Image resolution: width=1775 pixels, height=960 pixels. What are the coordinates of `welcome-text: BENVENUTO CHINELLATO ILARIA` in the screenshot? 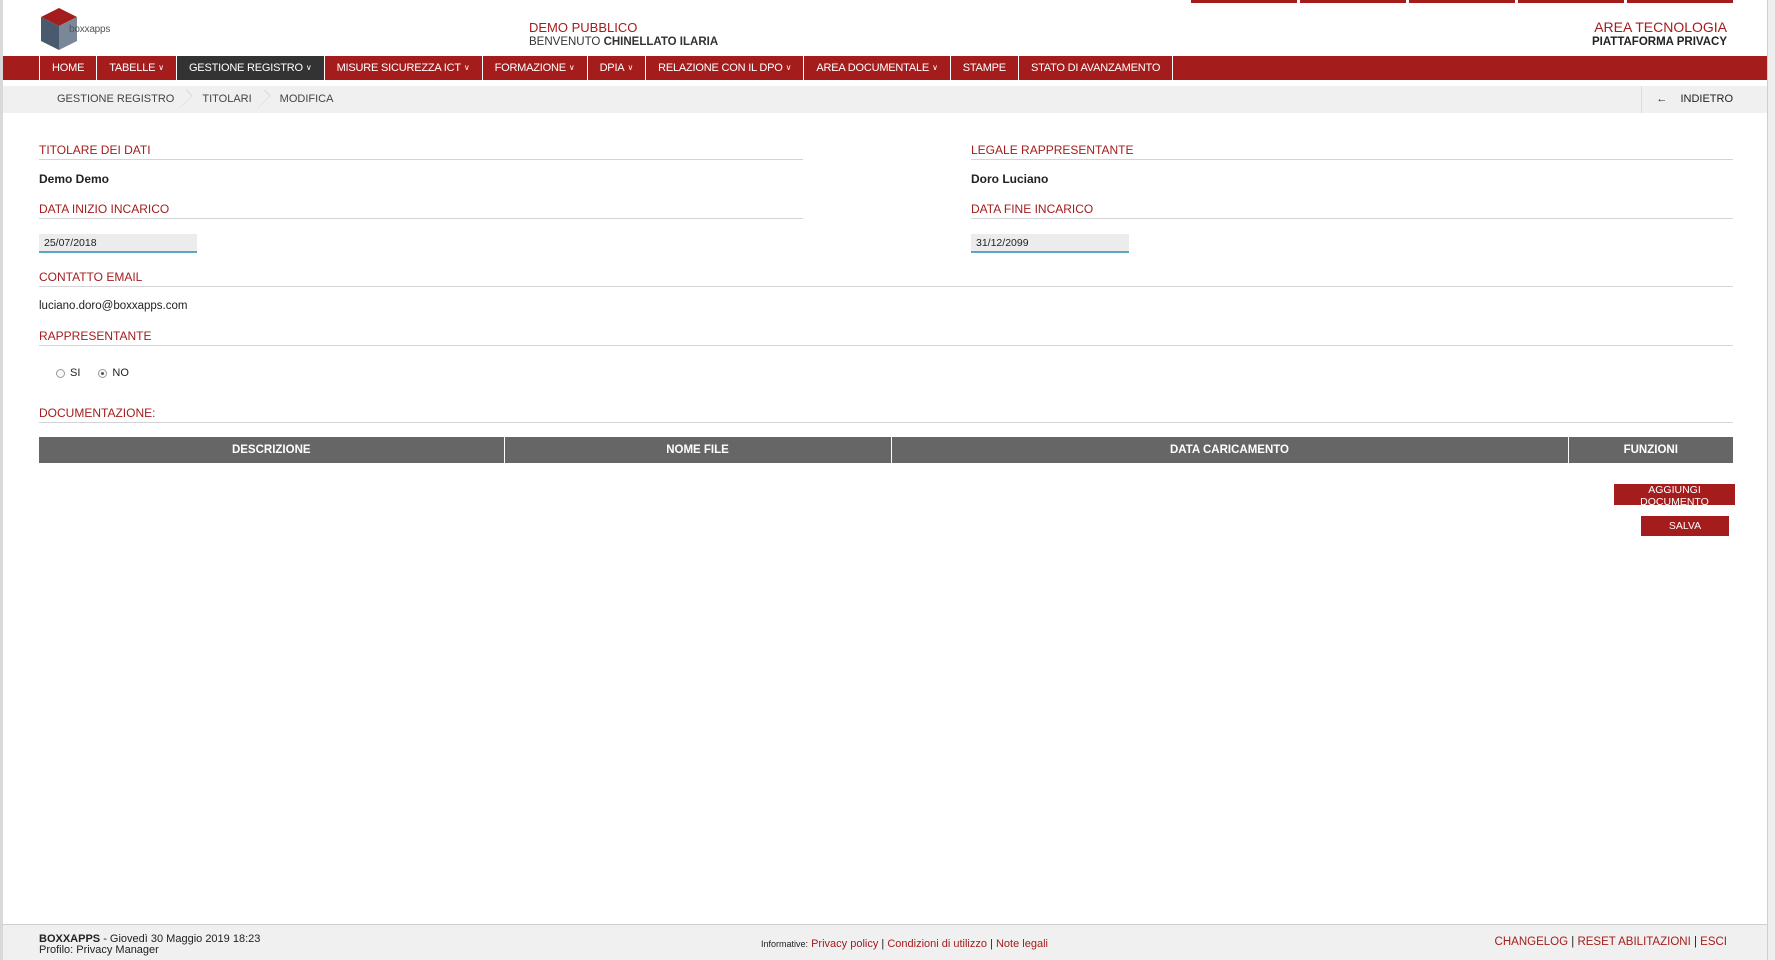 It's located at (623, 42).